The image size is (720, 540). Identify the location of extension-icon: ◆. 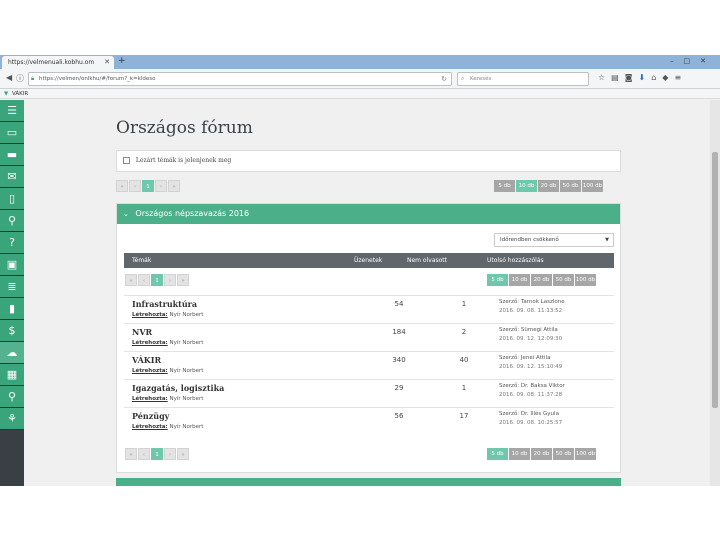
(668, 77).